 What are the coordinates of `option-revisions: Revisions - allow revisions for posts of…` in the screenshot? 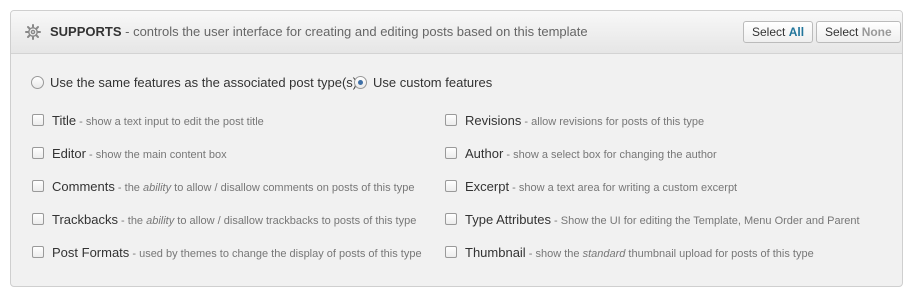 It's located at (574, 121).